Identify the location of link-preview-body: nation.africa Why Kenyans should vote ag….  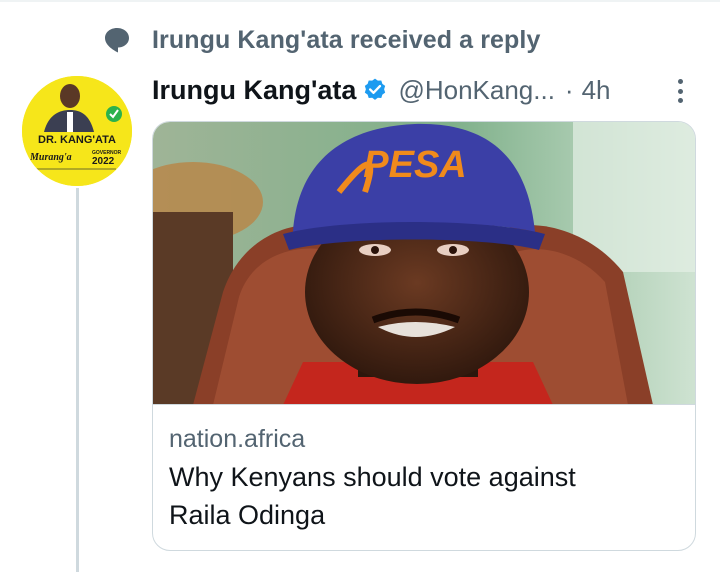
(429, 477).